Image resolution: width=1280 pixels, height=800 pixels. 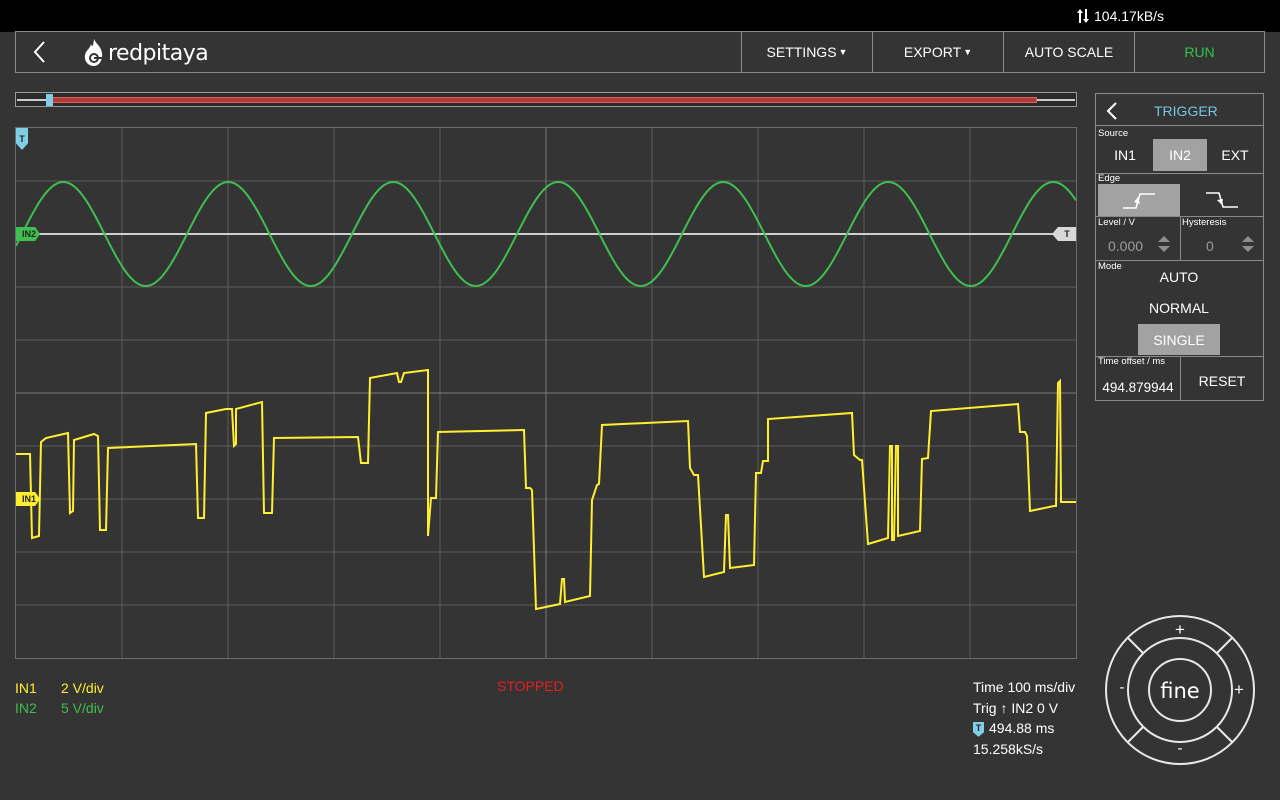 I want to click on trigger-time-marker-label: T, so click(x=22, y=139).